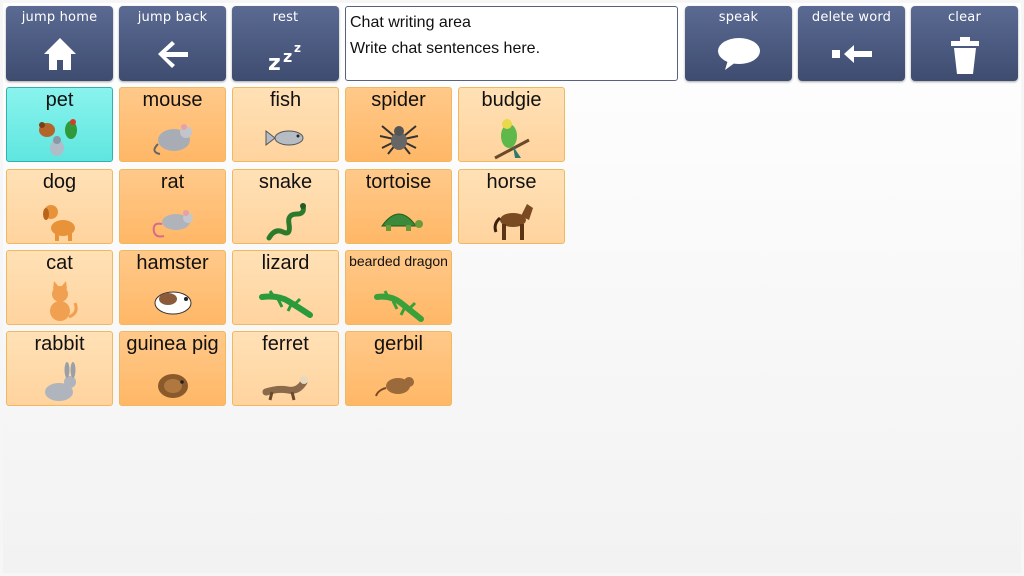 This screenshot has height=576, width=1024. I want to click on jump-home-button: jump home, so click(59, 43).